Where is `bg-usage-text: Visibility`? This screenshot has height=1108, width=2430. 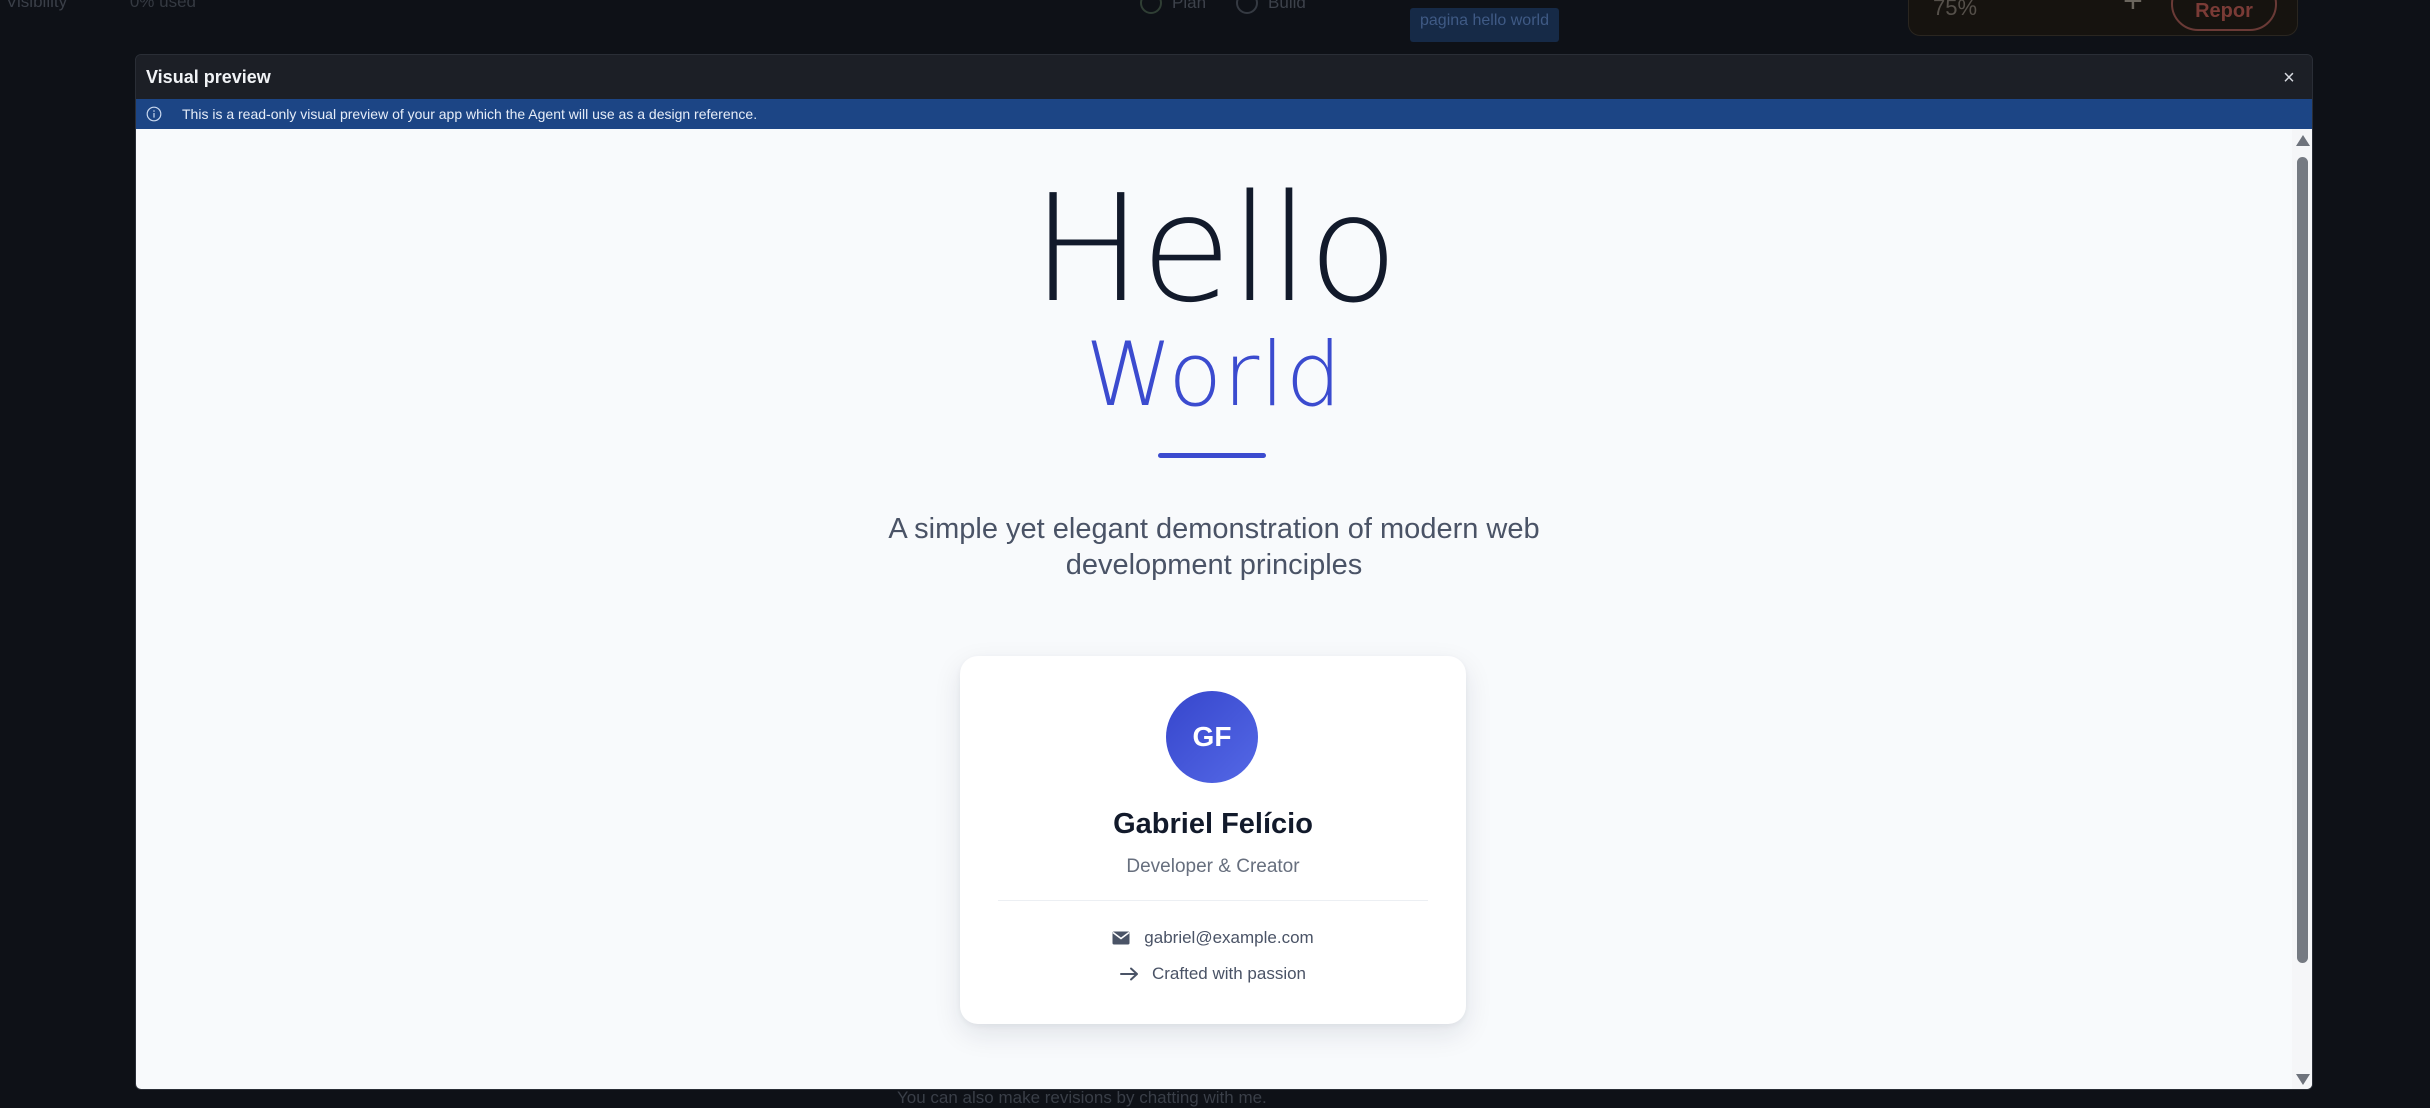 bg-usage-text: Visibility is located at coordinates (36, 5).